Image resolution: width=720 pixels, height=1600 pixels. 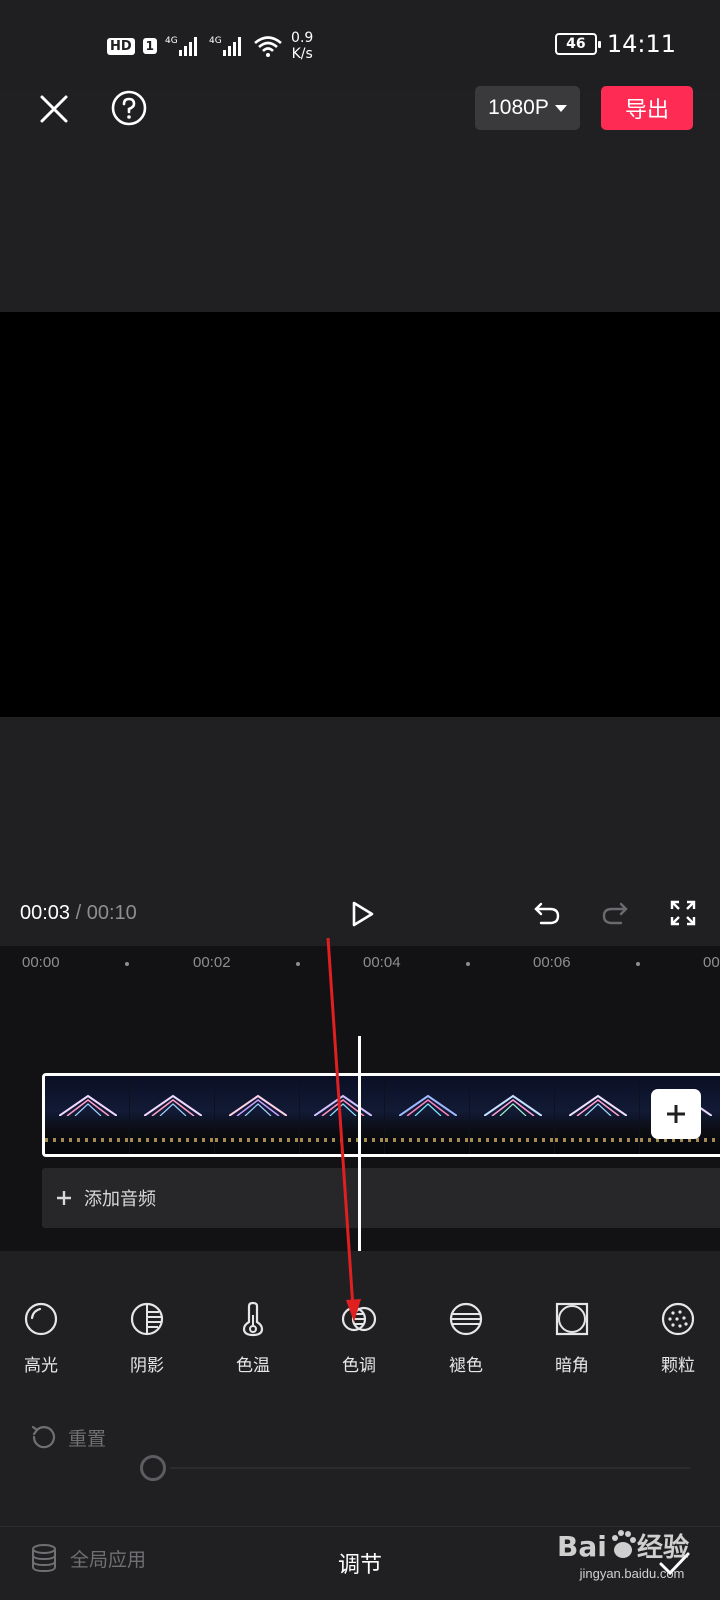 What do you see at coordinates (518, 107) in the screenshot?
I see `resolution-value: 1080P` at bounding box center [518, 107].